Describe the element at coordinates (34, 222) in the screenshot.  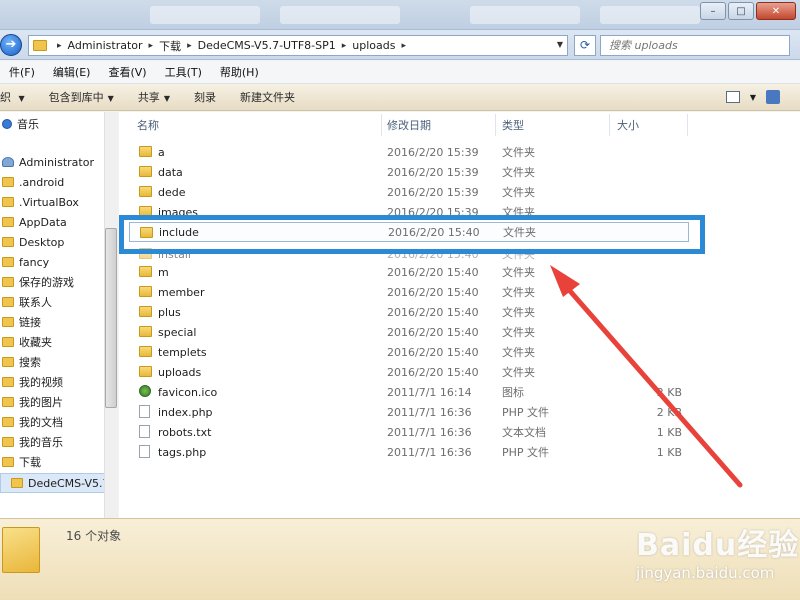
I see `sidebar-item: AppData` at that location.